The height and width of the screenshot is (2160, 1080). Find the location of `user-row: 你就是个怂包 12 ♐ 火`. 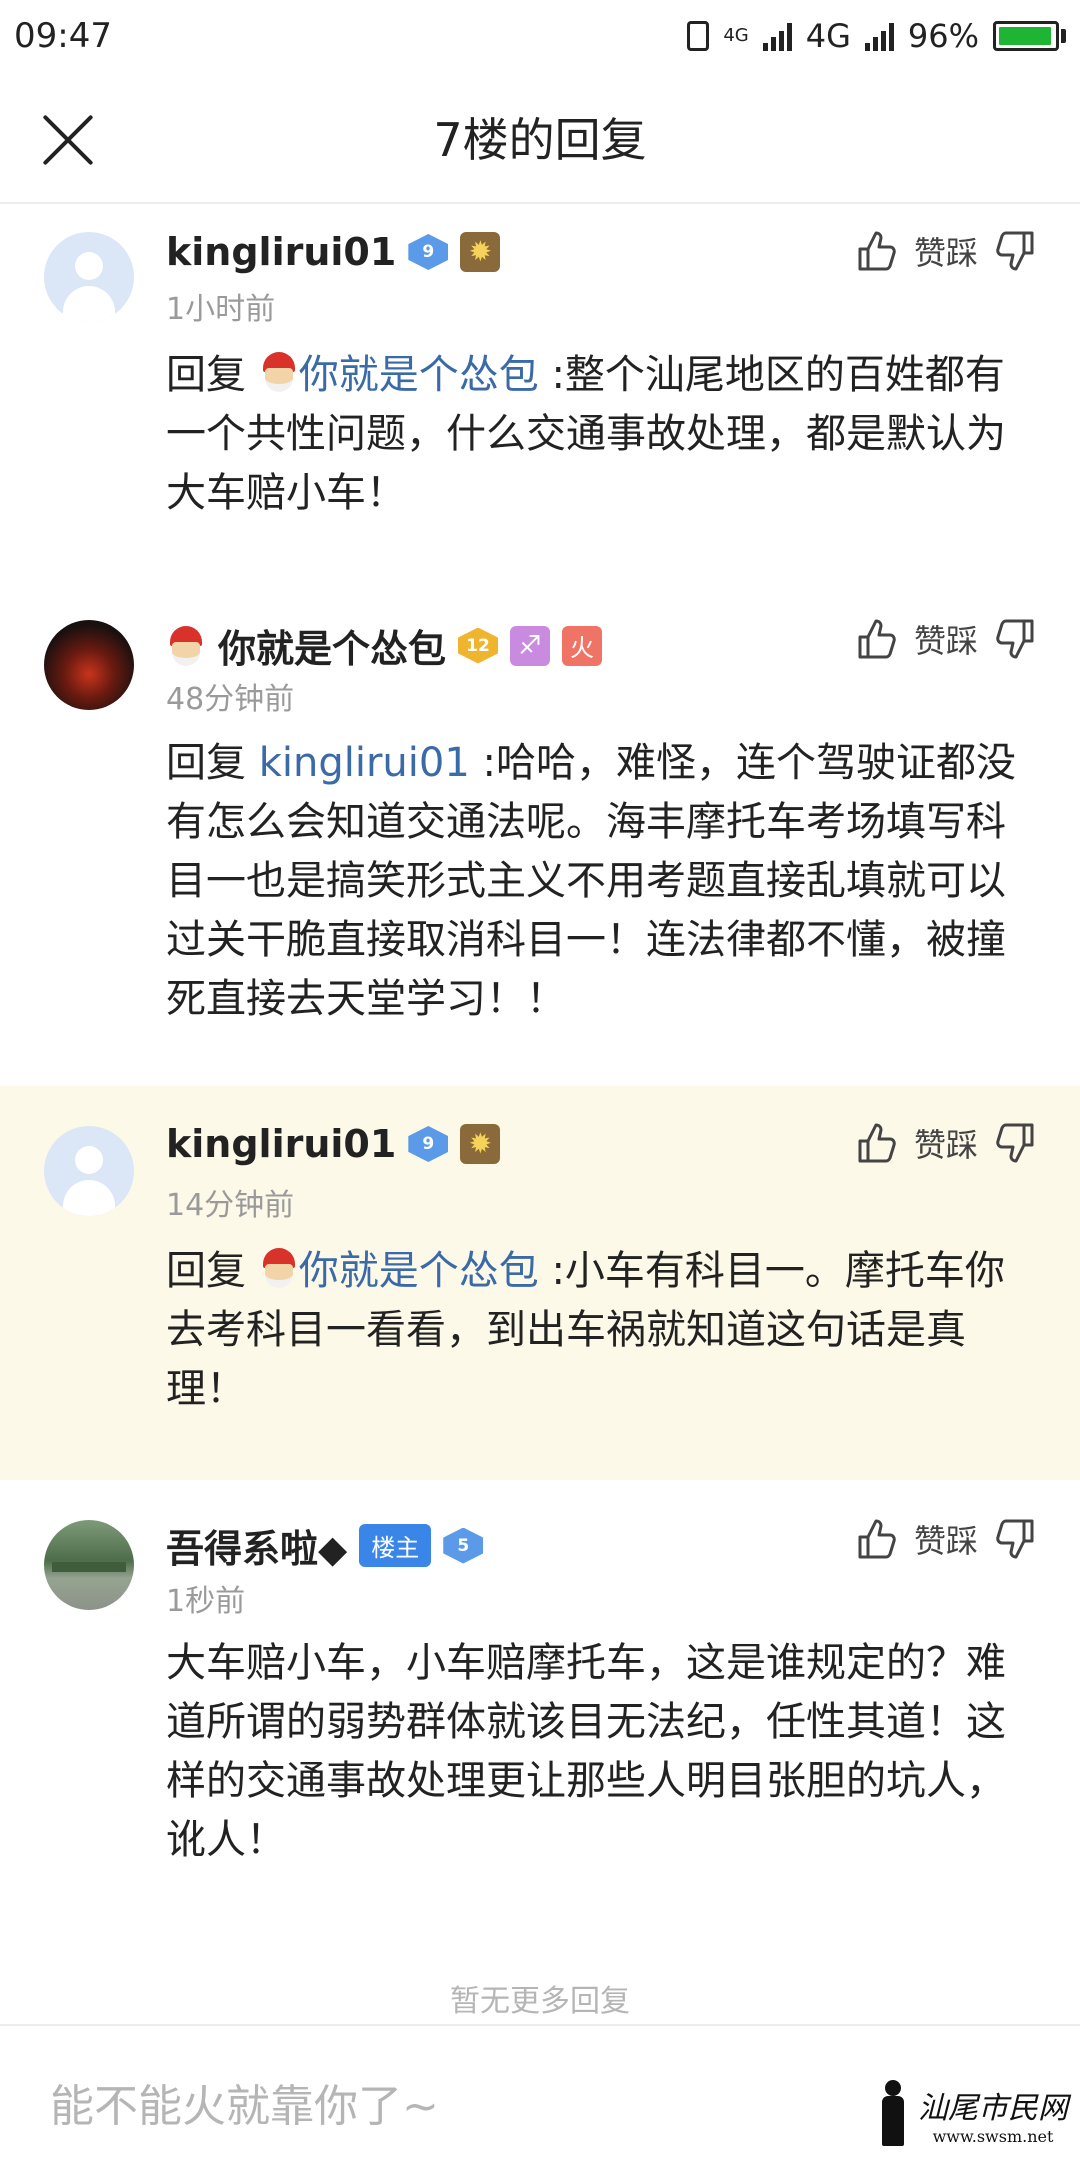

user-row: 你就是个怂包 12 ♐ 火 is located at coordinates (384, 645).